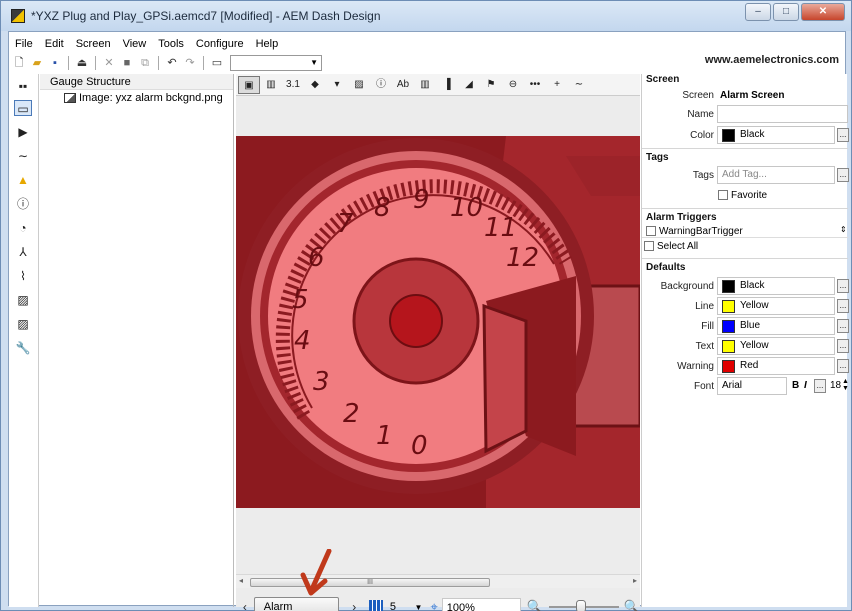 The height and width of the screenshot is (611, 852). I want to click on alert-circle-icon: ⓘ, so click(23, 204).